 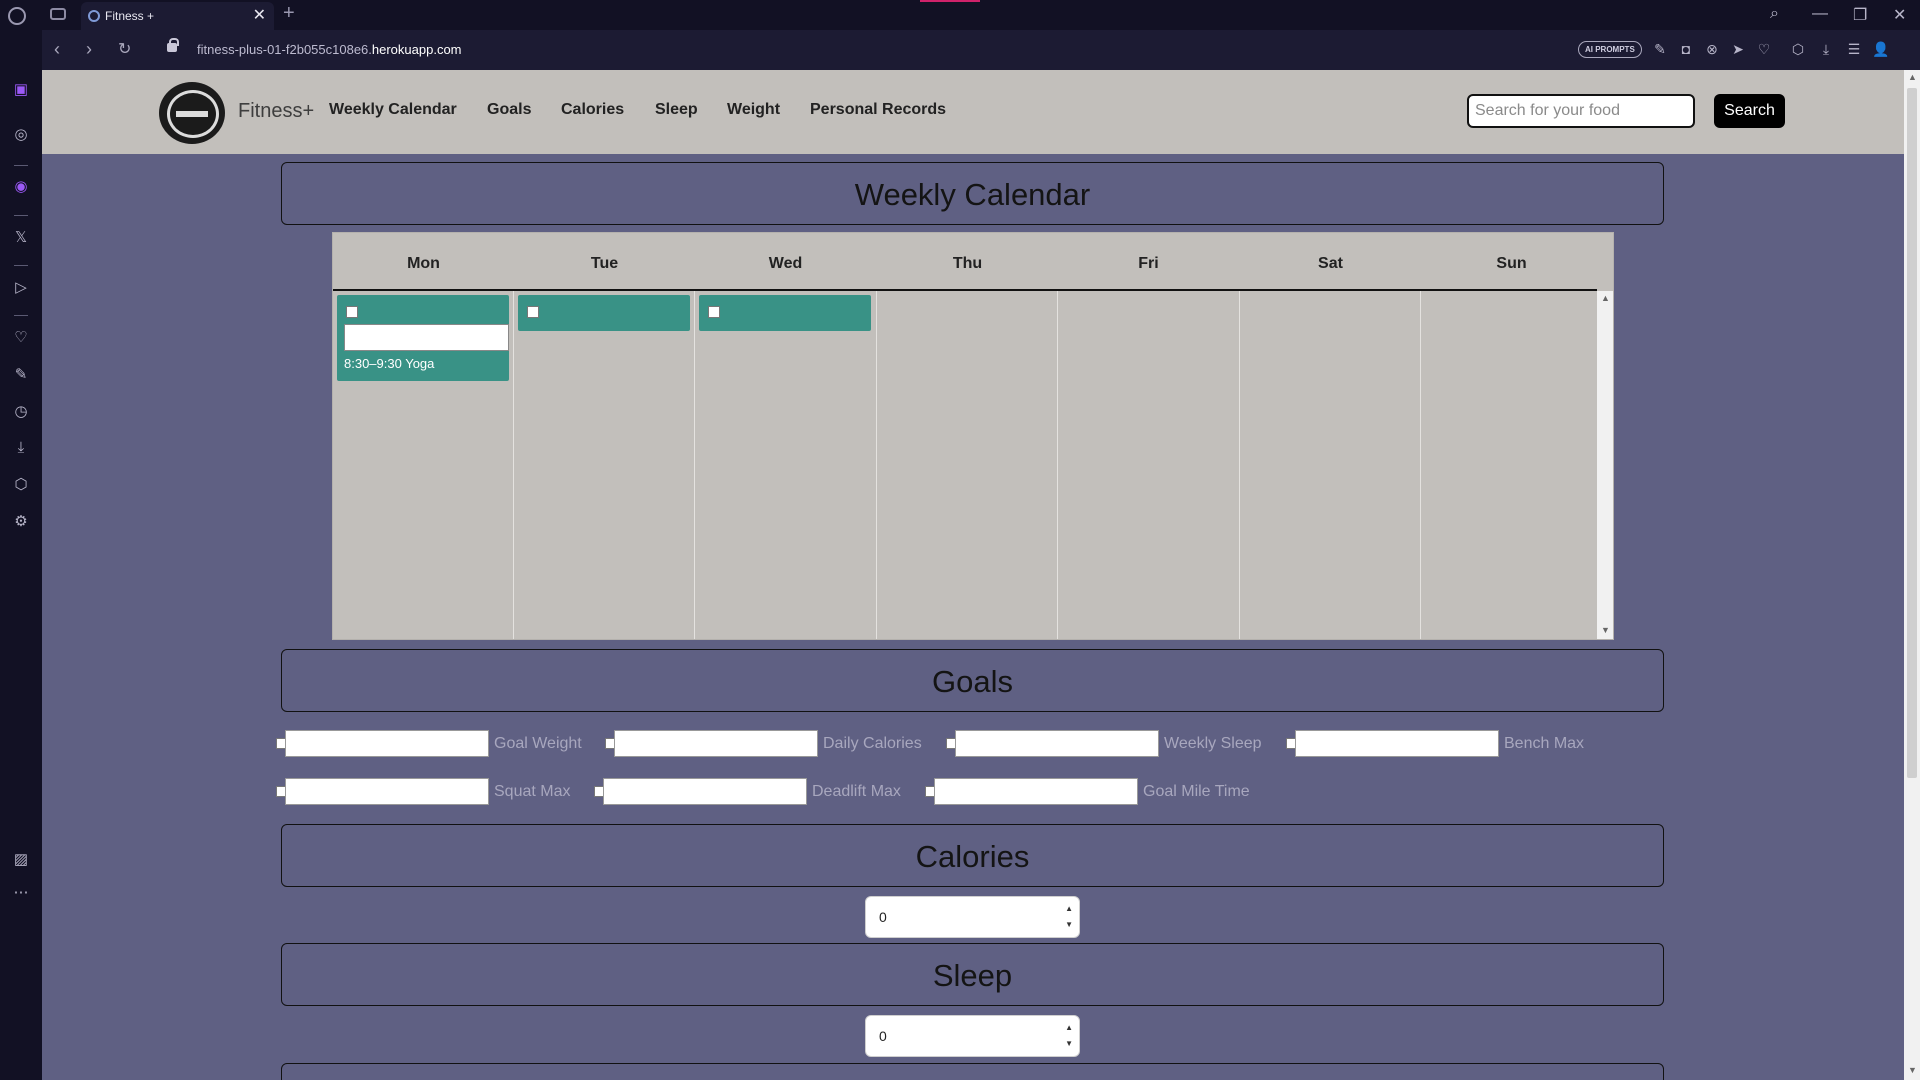 What do you see at coordinates (1712, 49) in the screenshot?
I see `block-icon: ⊗` at bounding box center [1712, 49].